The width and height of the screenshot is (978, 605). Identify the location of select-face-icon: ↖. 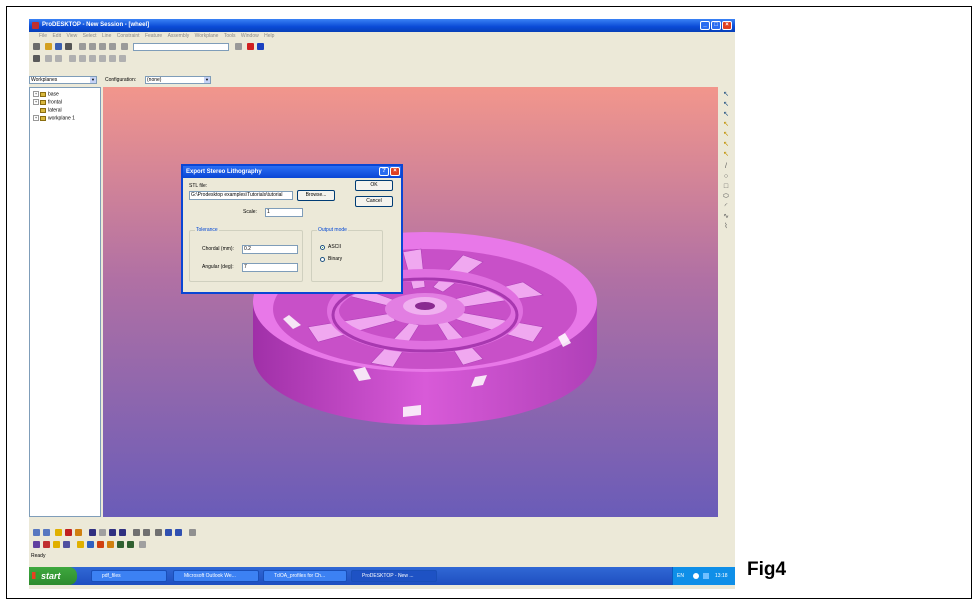
(726, 105).